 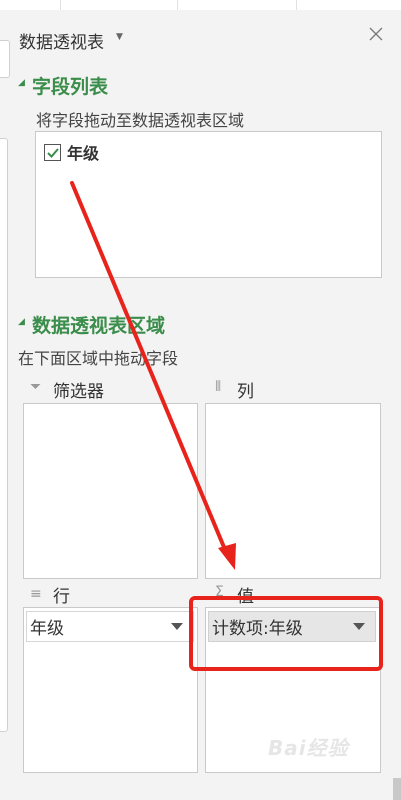 I want to click on pivot-areas-hint: 在下面区域中拖动字段, so click(x=98, y=358).